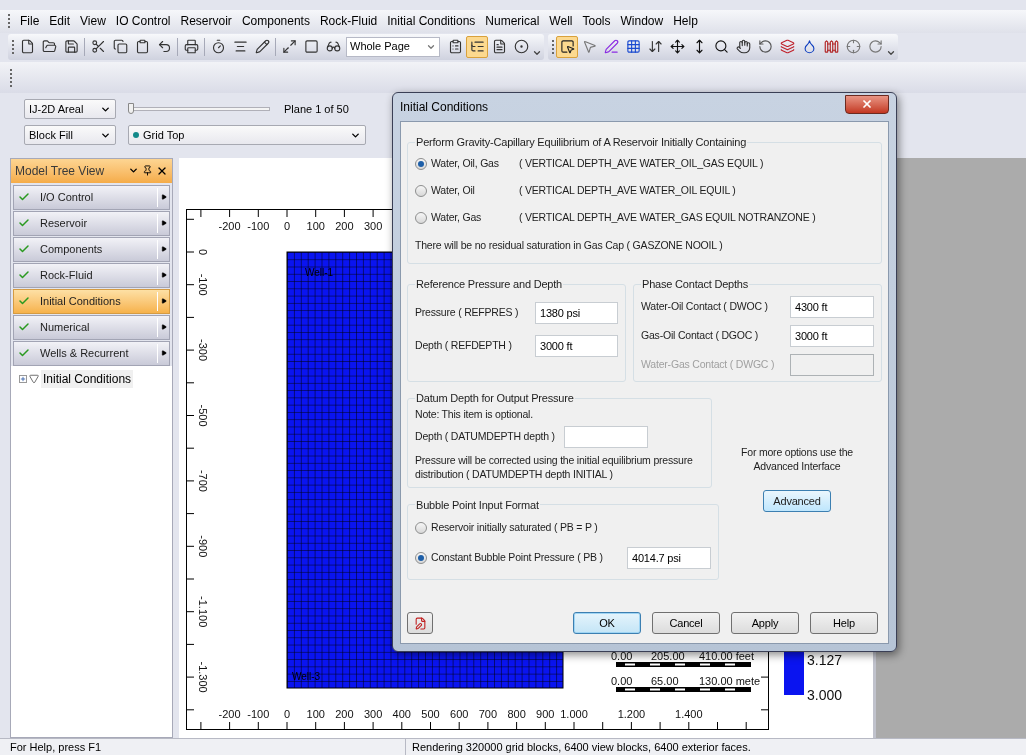 The height and width of the screenshot is (755, 1026). I want to click on tick-label: 700, so click(488, 713).